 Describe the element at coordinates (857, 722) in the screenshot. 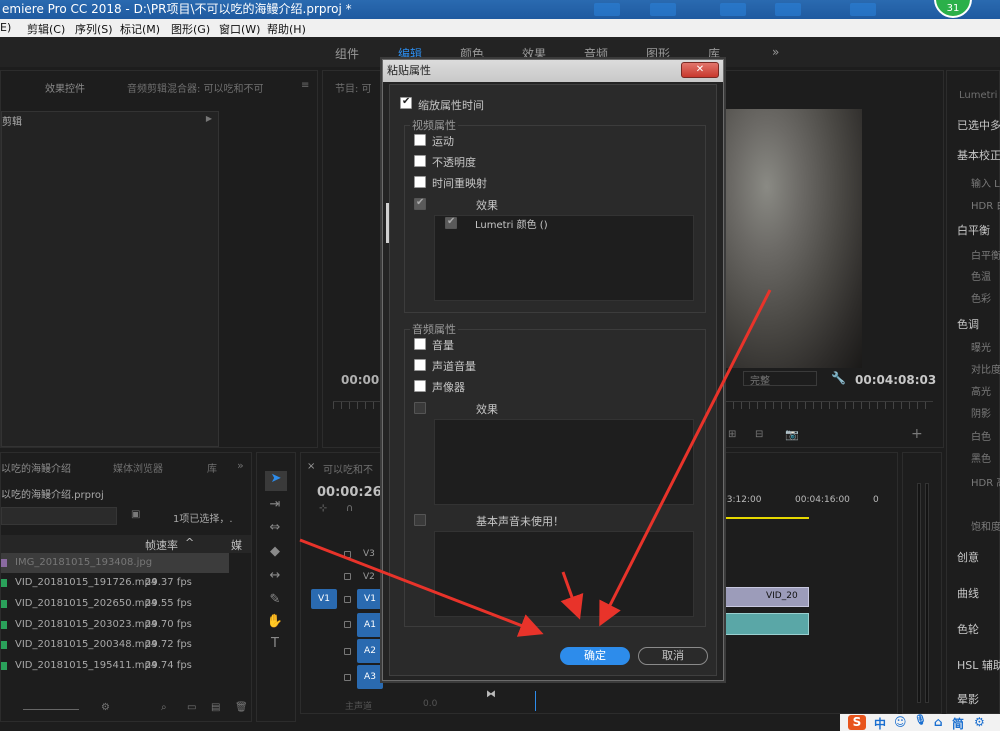

I see `sogou-icon: S` at that location.